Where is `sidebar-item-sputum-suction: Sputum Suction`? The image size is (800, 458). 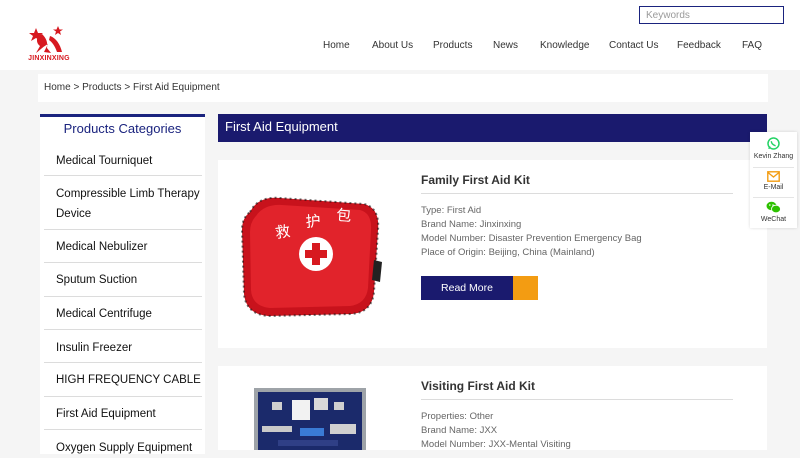 sidebar-item-sputum-suction: Sputum Suction is located at coordinates (123, 280).